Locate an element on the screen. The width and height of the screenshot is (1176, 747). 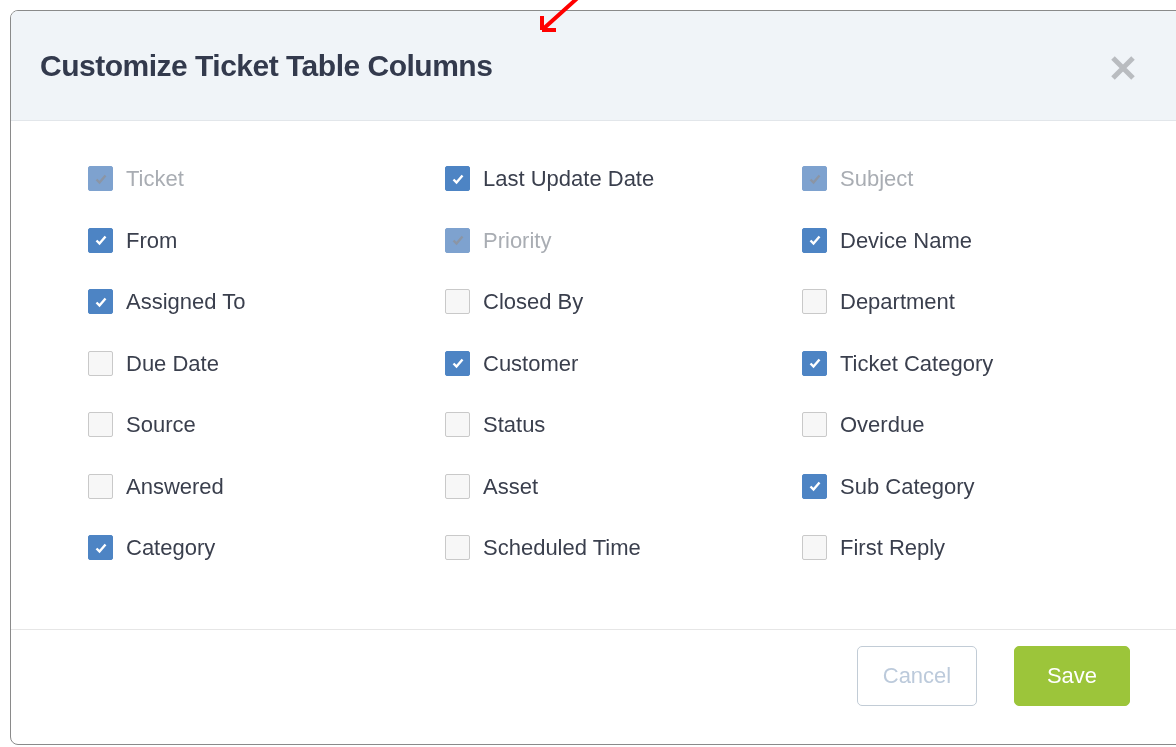
checkbox-label: Scheduled Time is located at coordinates (562, 547).